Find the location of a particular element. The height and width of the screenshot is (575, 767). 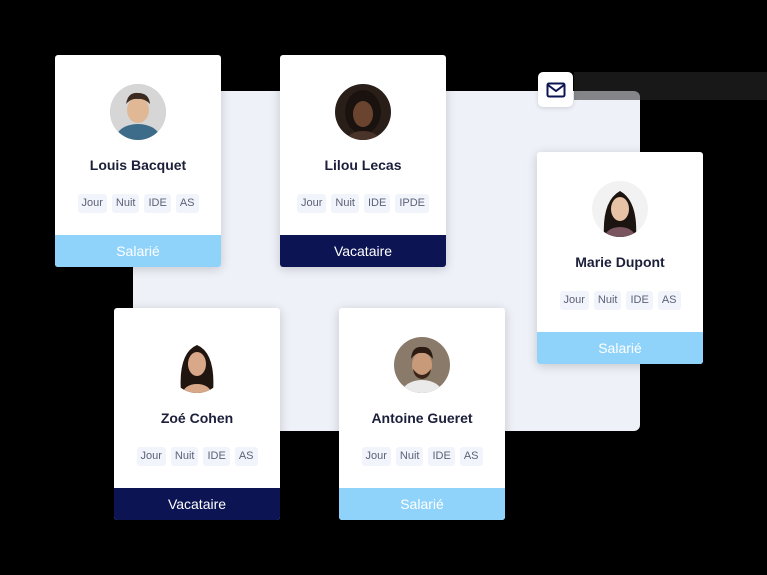

profile-card: Louis Bacquet Jour Nuit IDE AS Salarié is located at coordinates (138, 161).